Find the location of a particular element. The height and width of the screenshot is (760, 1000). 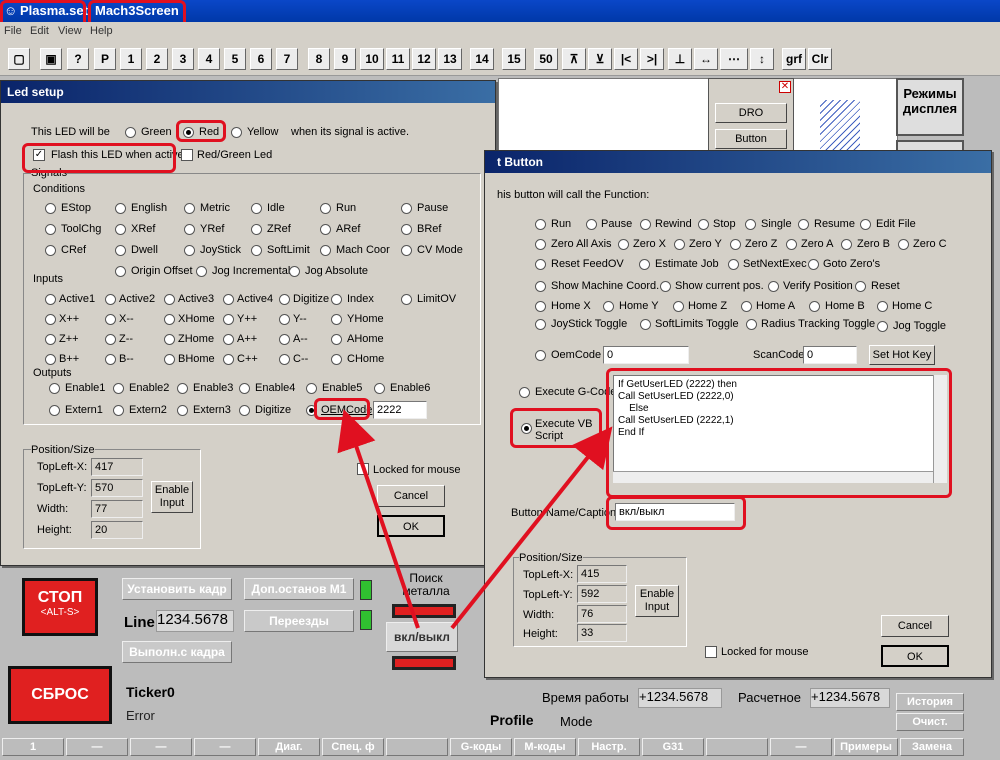

arrow-to-exec-vb is located at coordinates (531, 528).